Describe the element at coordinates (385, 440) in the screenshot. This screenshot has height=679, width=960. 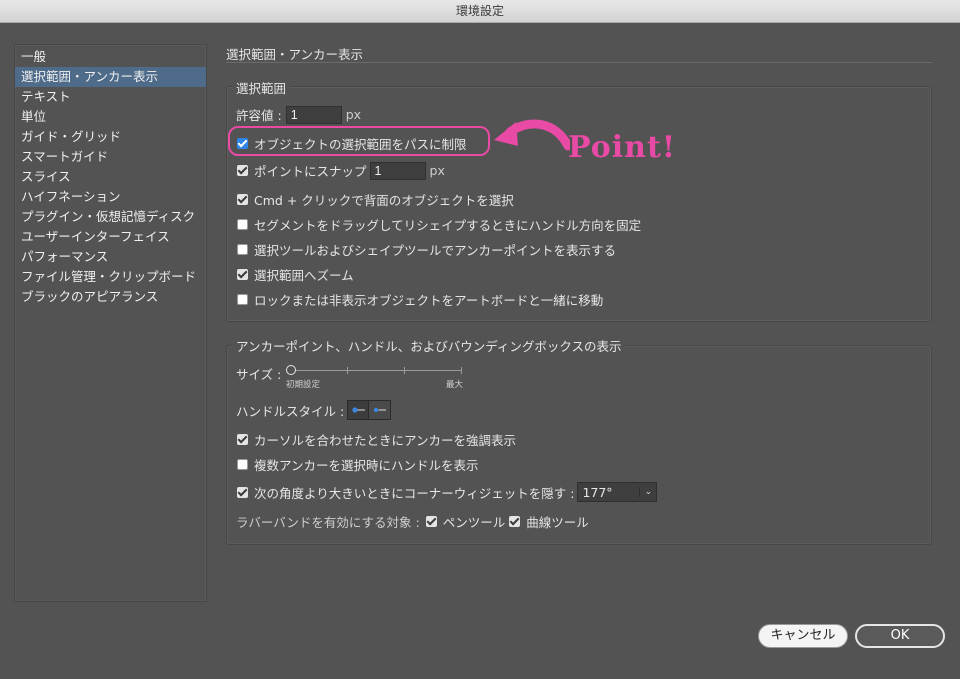
I see `highlight-anchors-label: カーソルを合わせたときにアンカーを強調表示` at that location.